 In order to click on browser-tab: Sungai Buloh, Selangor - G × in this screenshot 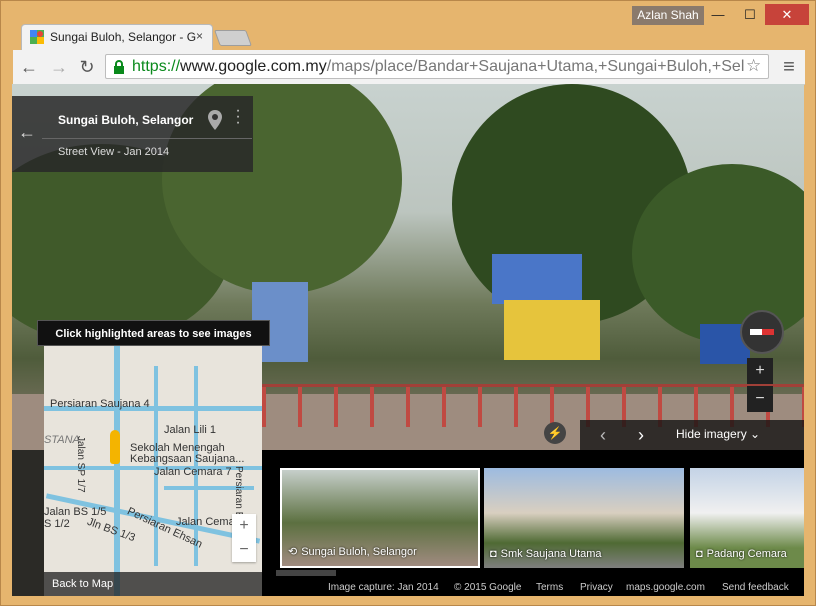, I will do `click(117, 37)`.